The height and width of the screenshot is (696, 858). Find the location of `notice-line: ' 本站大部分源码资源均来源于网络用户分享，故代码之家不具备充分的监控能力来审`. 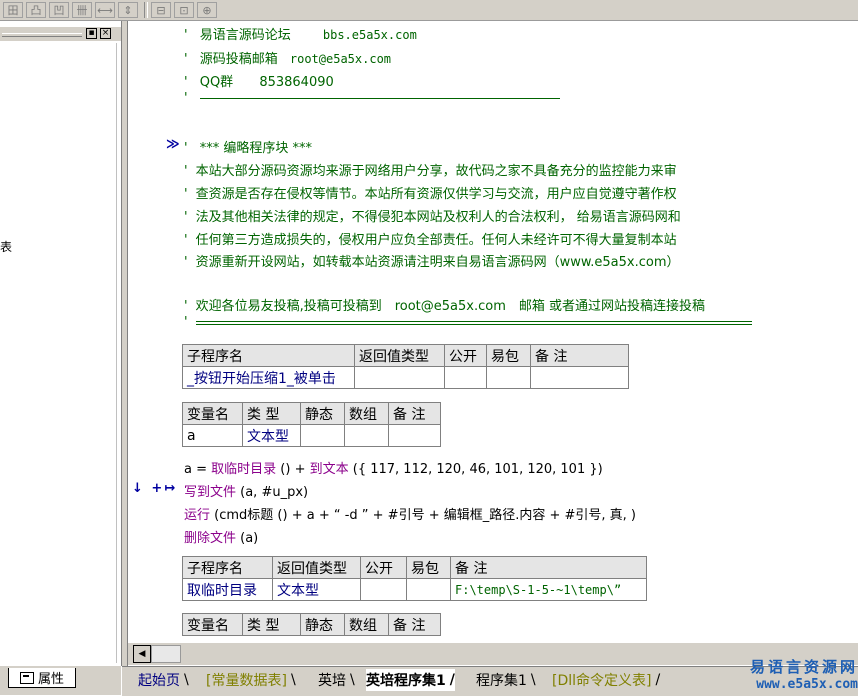

notice-line: ' 本站大部分源码资源均来源于网络用户分享，故代码之家不具备充分的监控能力来审 is located at coordinates (430, 171).